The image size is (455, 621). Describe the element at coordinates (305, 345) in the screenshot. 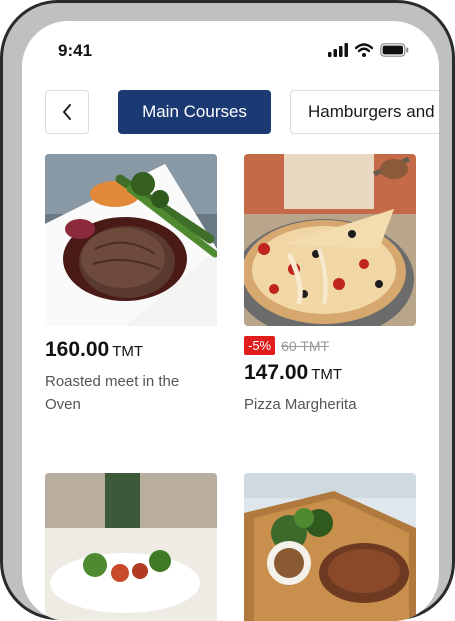

I see `old-price: 60 TMT` at that location.